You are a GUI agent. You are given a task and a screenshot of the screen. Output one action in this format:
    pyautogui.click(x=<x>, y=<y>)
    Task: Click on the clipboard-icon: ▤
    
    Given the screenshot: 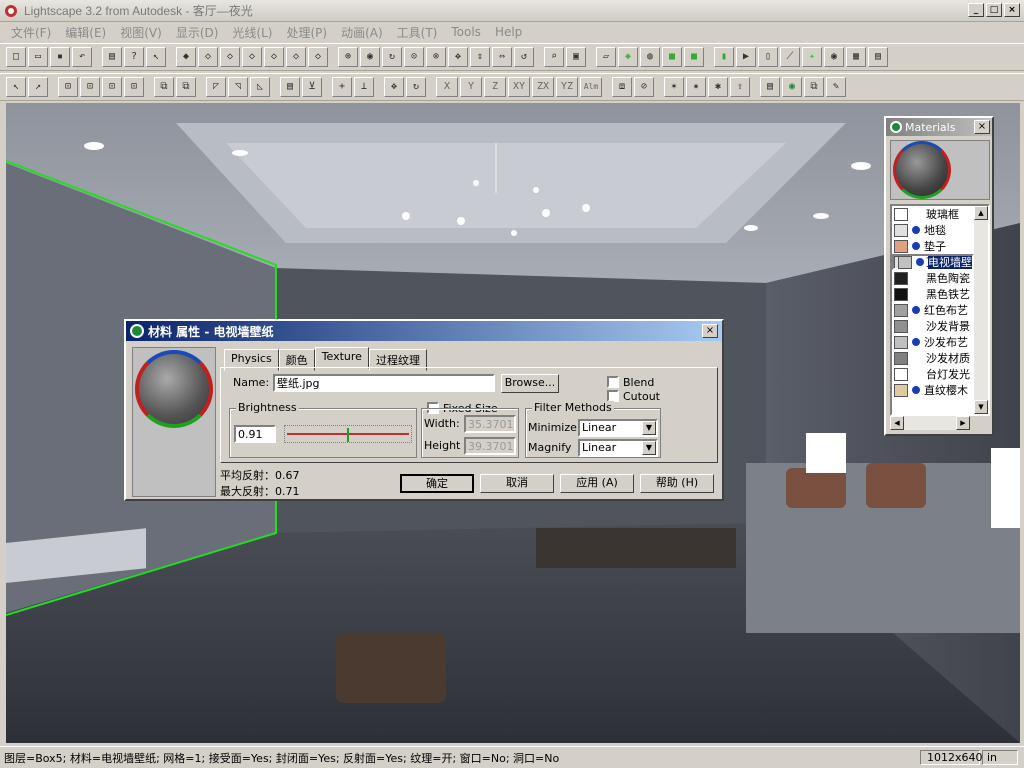 What is the action you would take?
    pyautogui.click(x=290, y=87)
    